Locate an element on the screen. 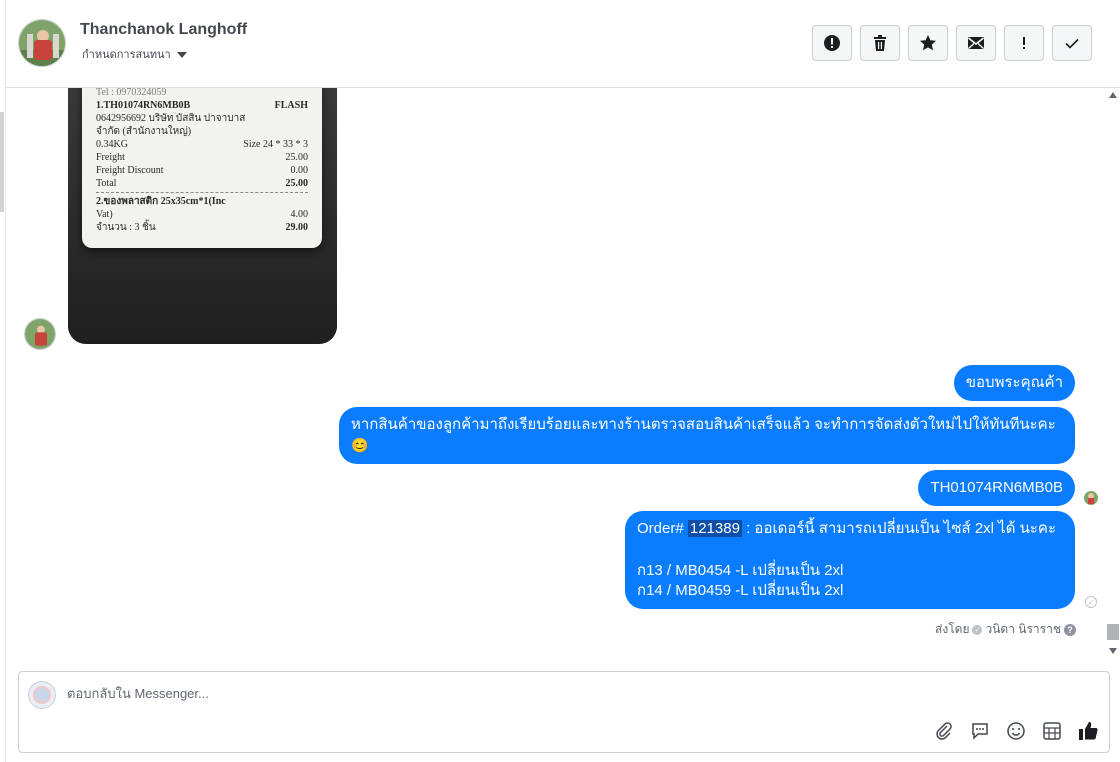  paperclip-shape is located at coordinates (944, 731).